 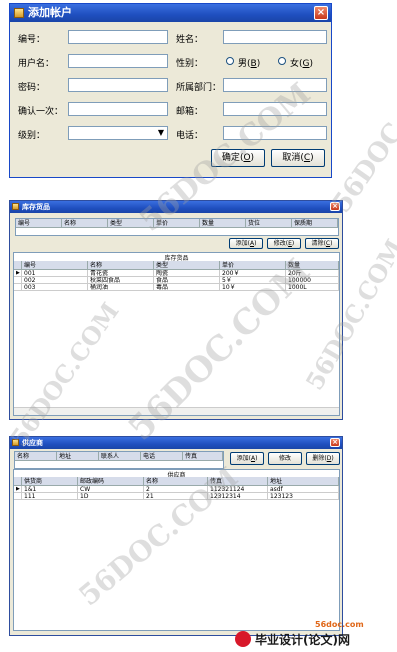 What do you see at coordinates (187, 287) in the screenshot?
I see `table-cell: 毒品` at bounding box center [187, 287].